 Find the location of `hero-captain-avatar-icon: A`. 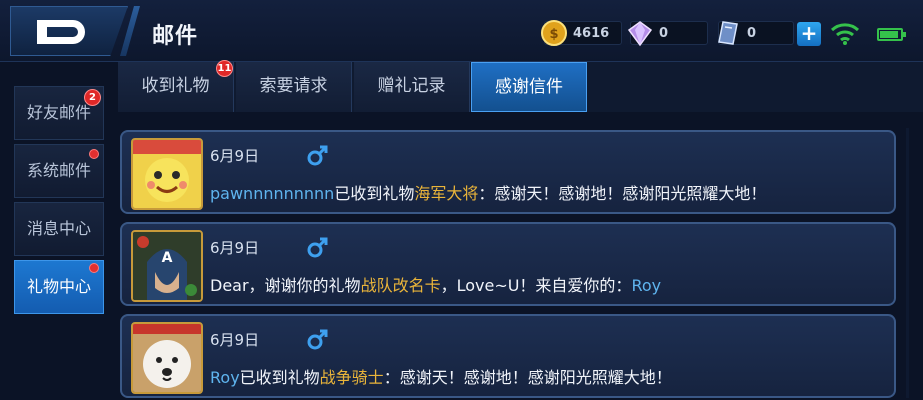

hero-captain-avatar-icon: A is located at coordinates (167, 266).